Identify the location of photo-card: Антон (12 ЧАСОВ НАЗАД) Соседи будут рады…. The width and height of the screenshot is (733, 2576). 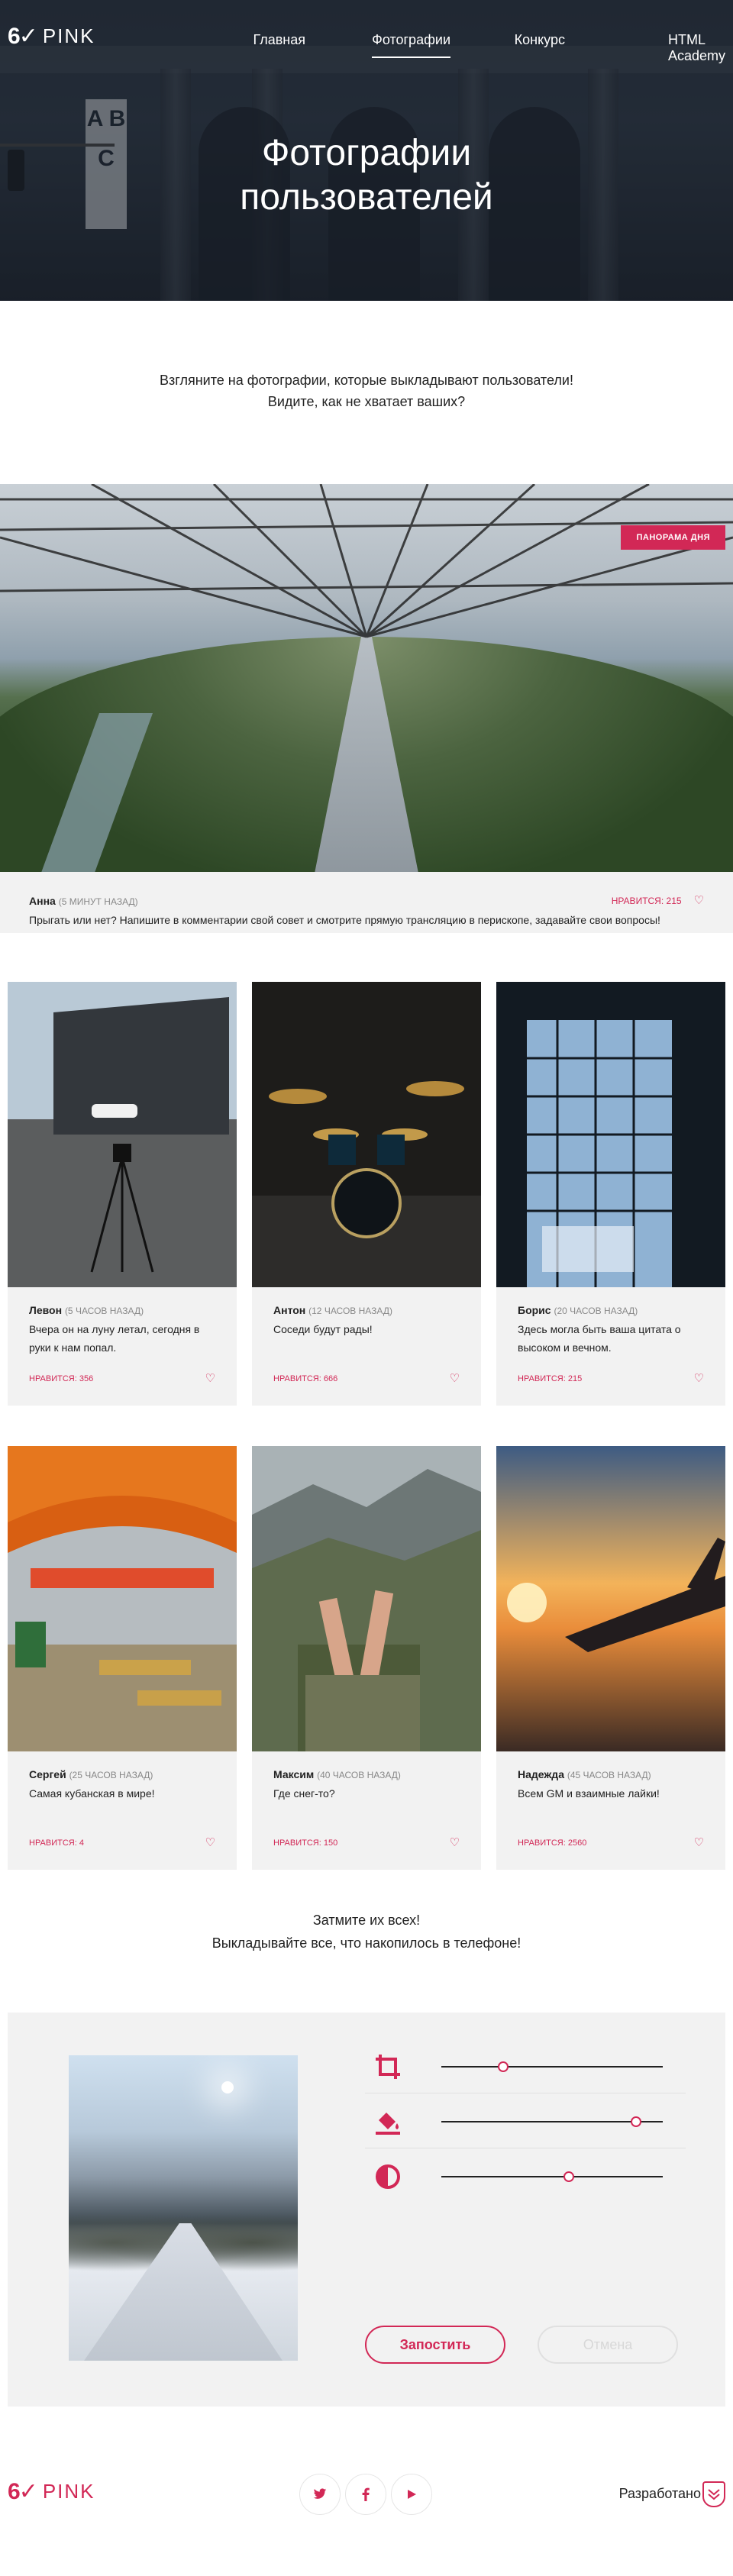
(367, 1194).